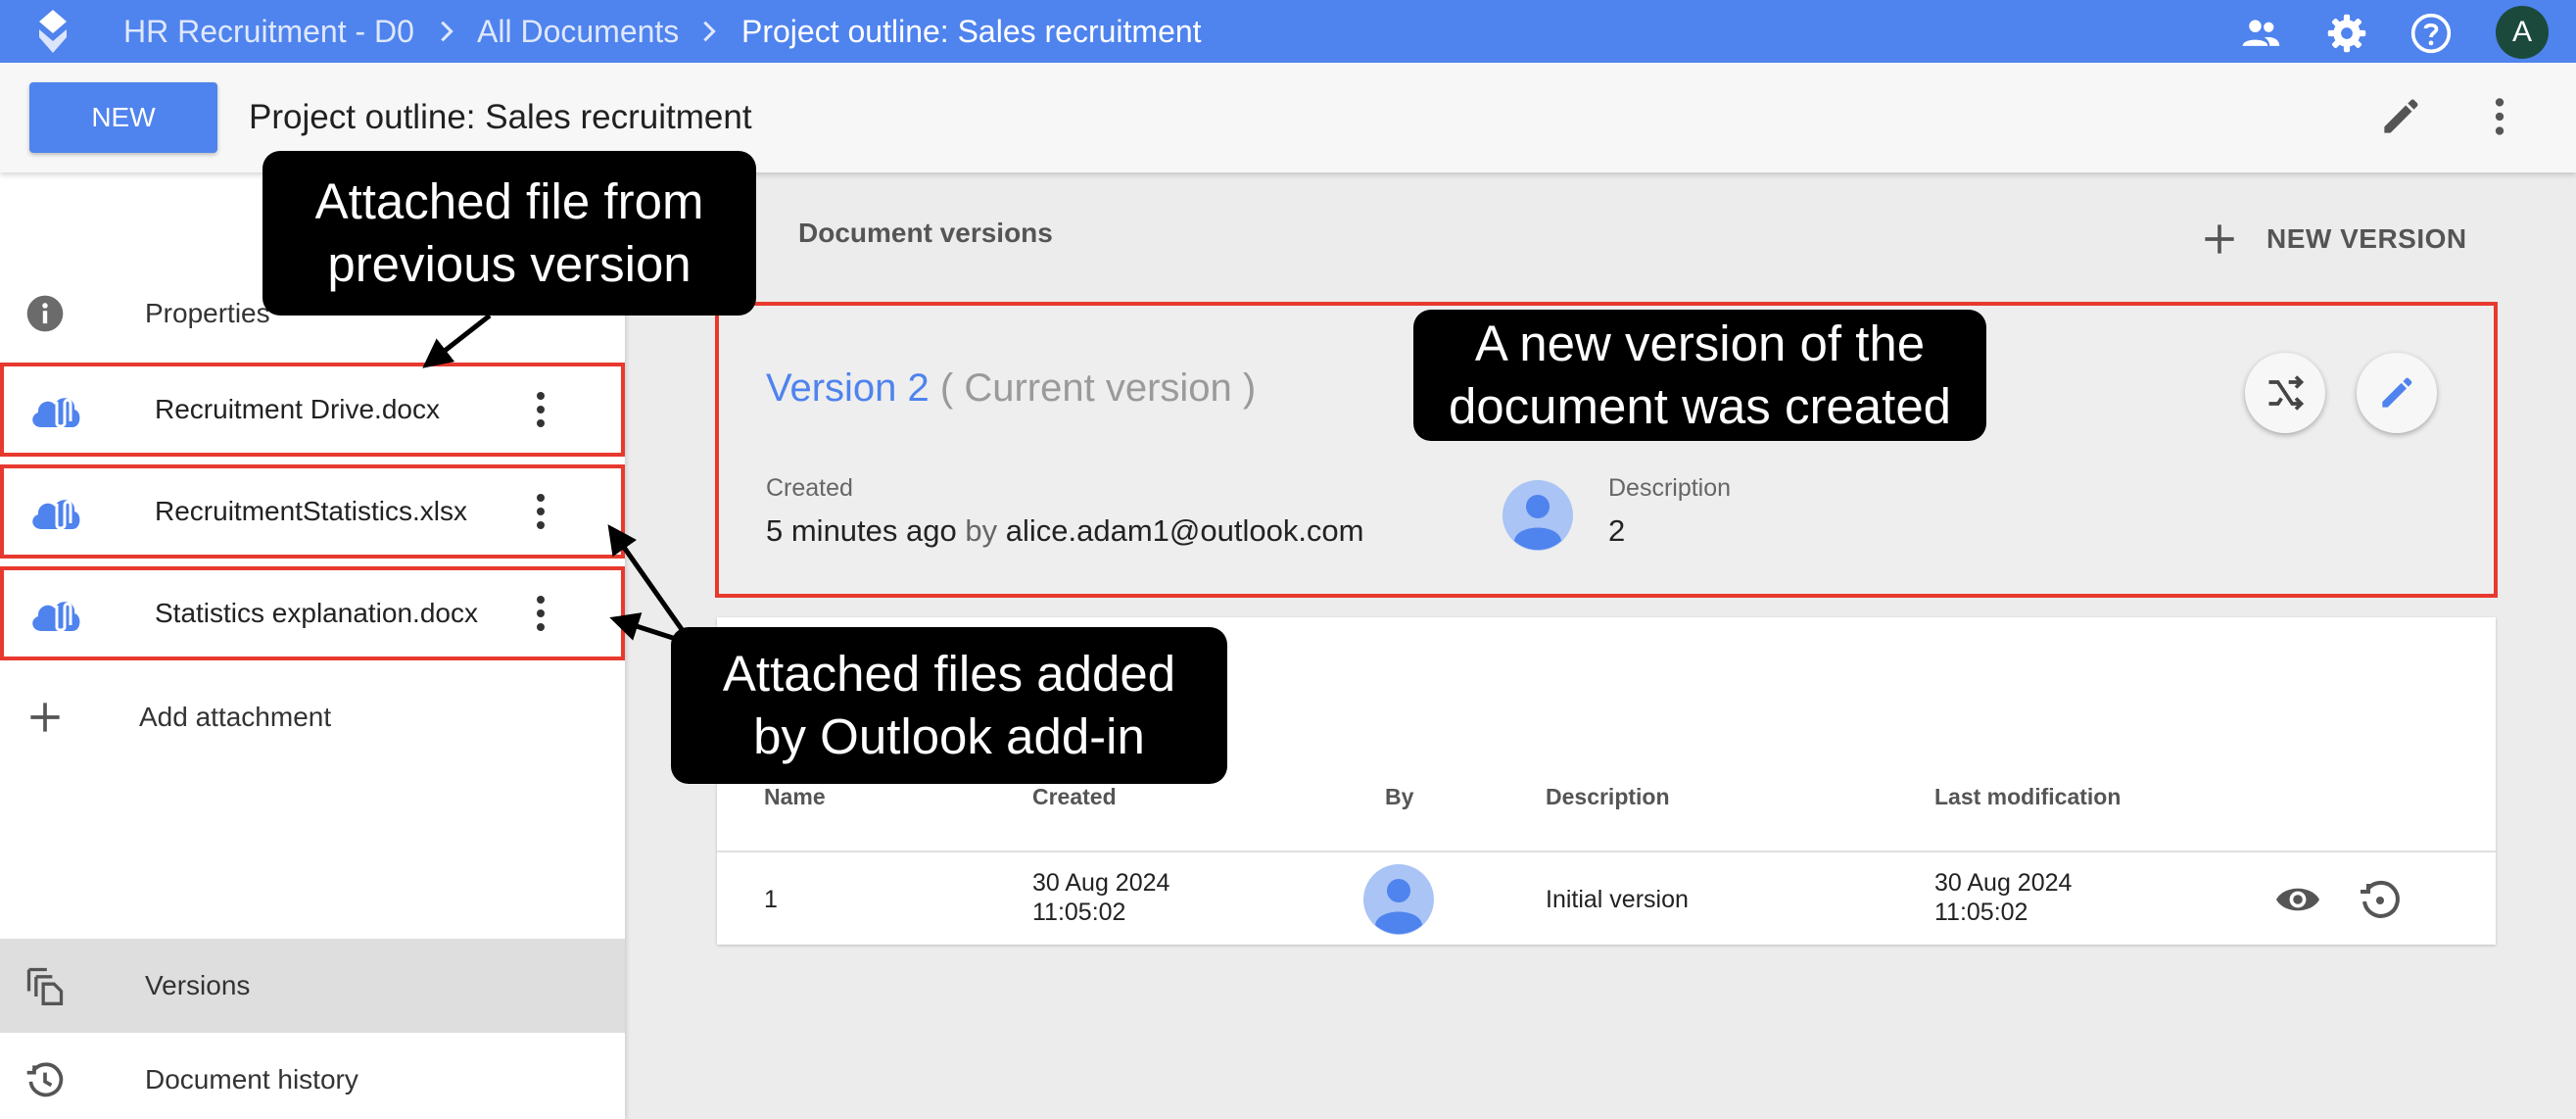  Describe the element at coordinates (123, 117) in the screenshot. I see `new-button: NEW` at that location.